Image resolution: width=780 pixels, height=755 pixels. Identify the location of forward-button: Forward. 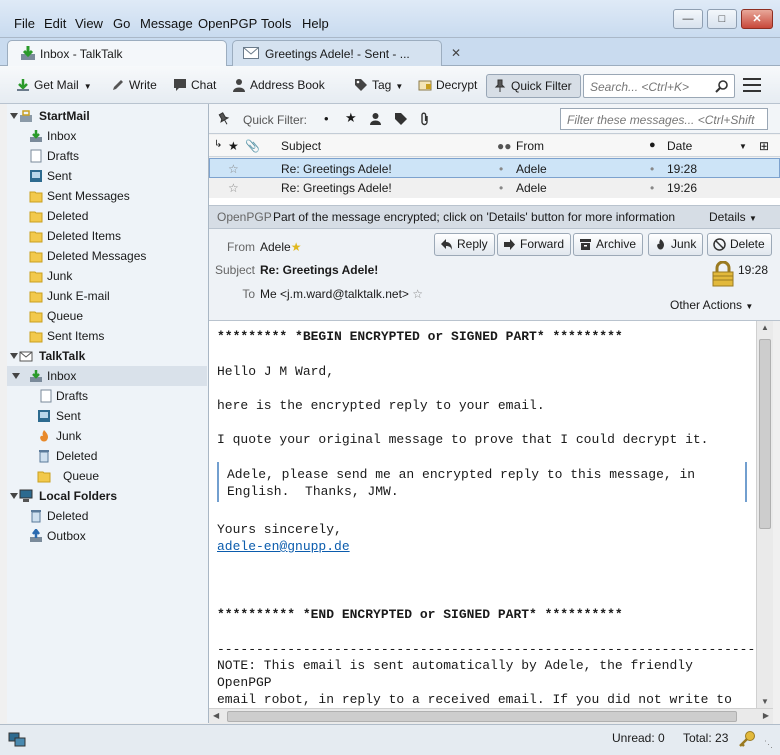
(534, 244).